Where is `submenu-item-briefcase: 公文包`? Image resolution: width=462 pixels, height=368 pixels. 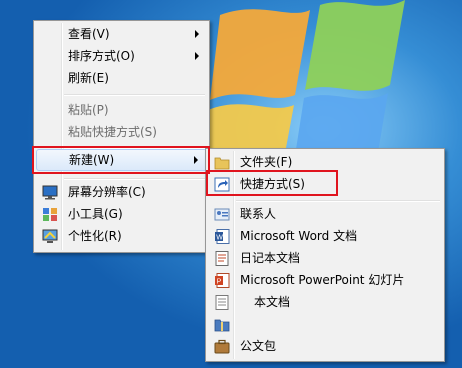 submenu-item-briefcase: 公文包 is located at coordinates (325, 346).